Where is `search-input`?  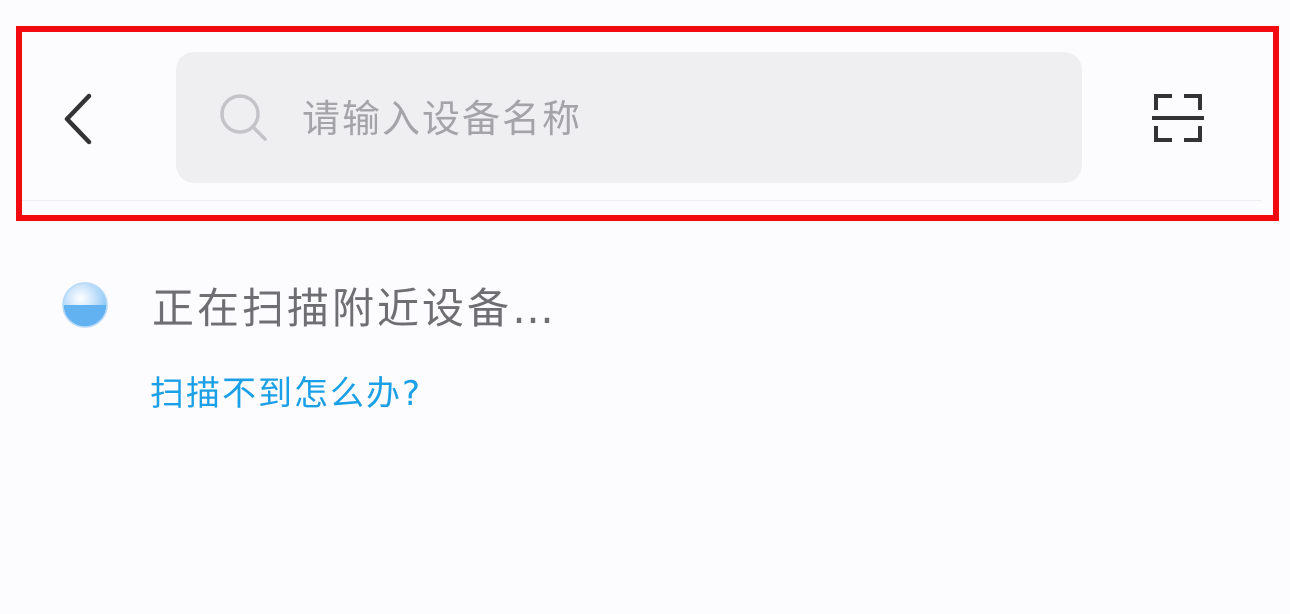
search-input is located at coordinates (672, 119).